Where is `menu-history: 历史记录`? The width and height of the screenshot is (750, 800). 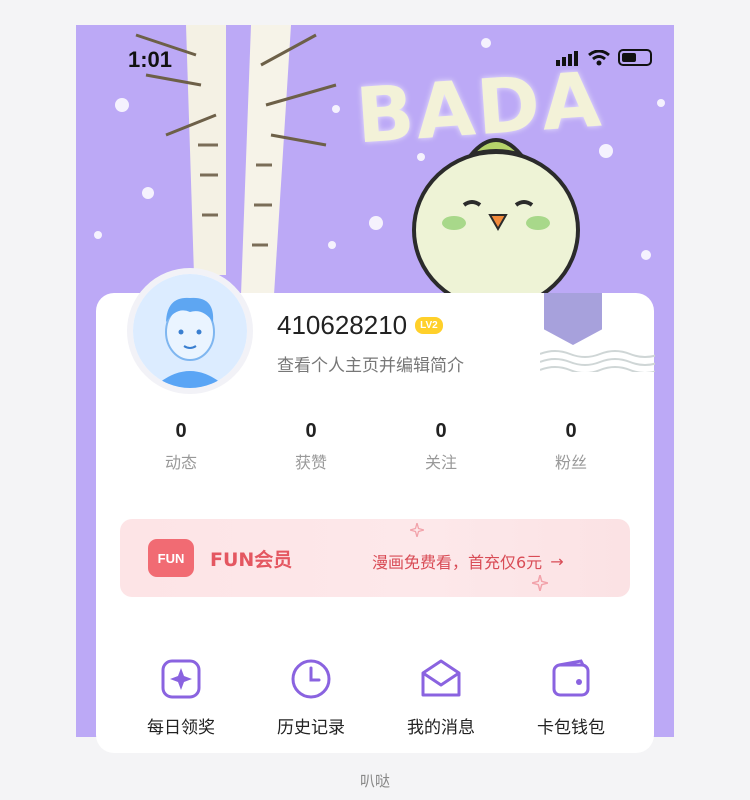
menu-history: 历史记录 is located at coordinates (311, 696).